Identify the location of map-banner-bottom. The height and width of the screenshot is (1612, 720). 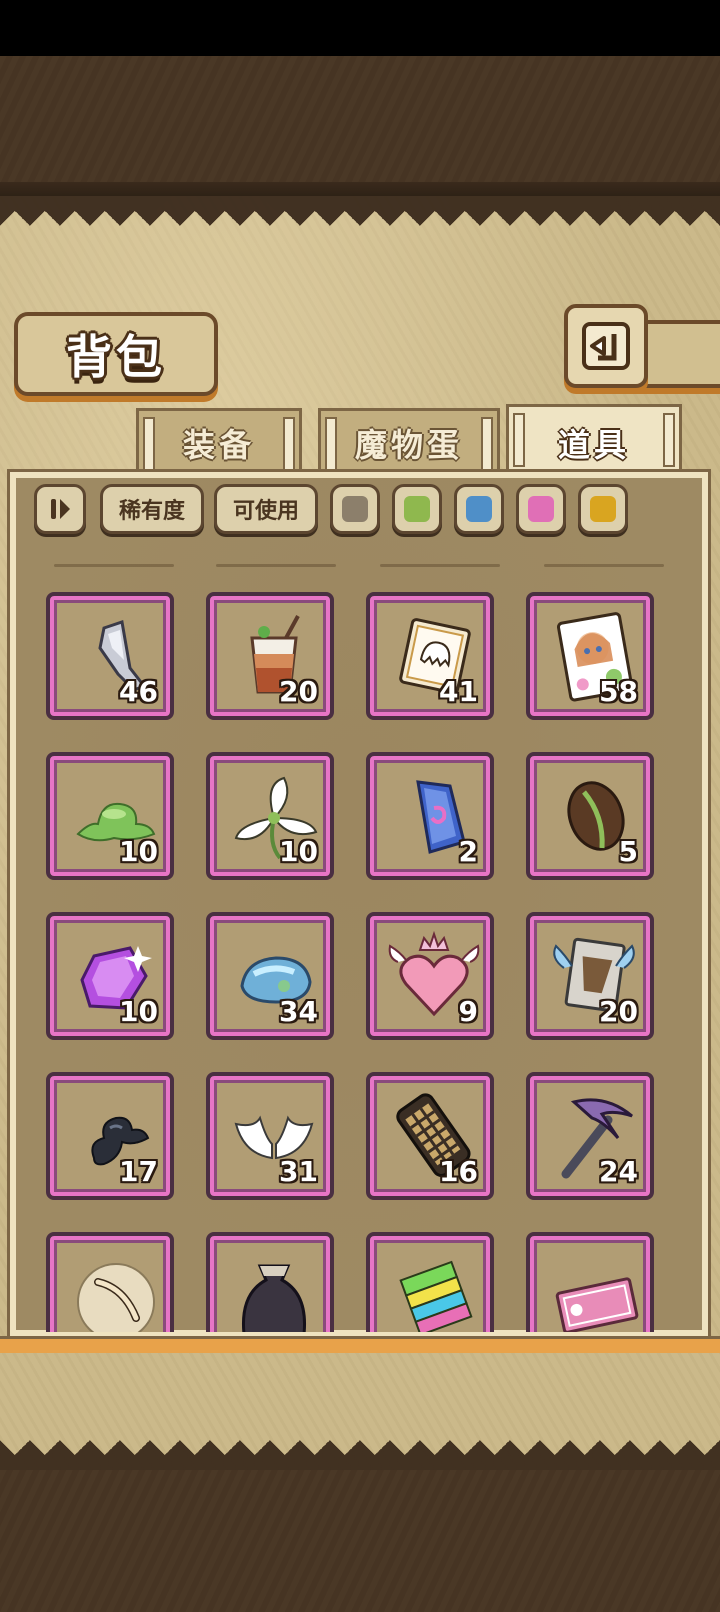
(360, 1541).